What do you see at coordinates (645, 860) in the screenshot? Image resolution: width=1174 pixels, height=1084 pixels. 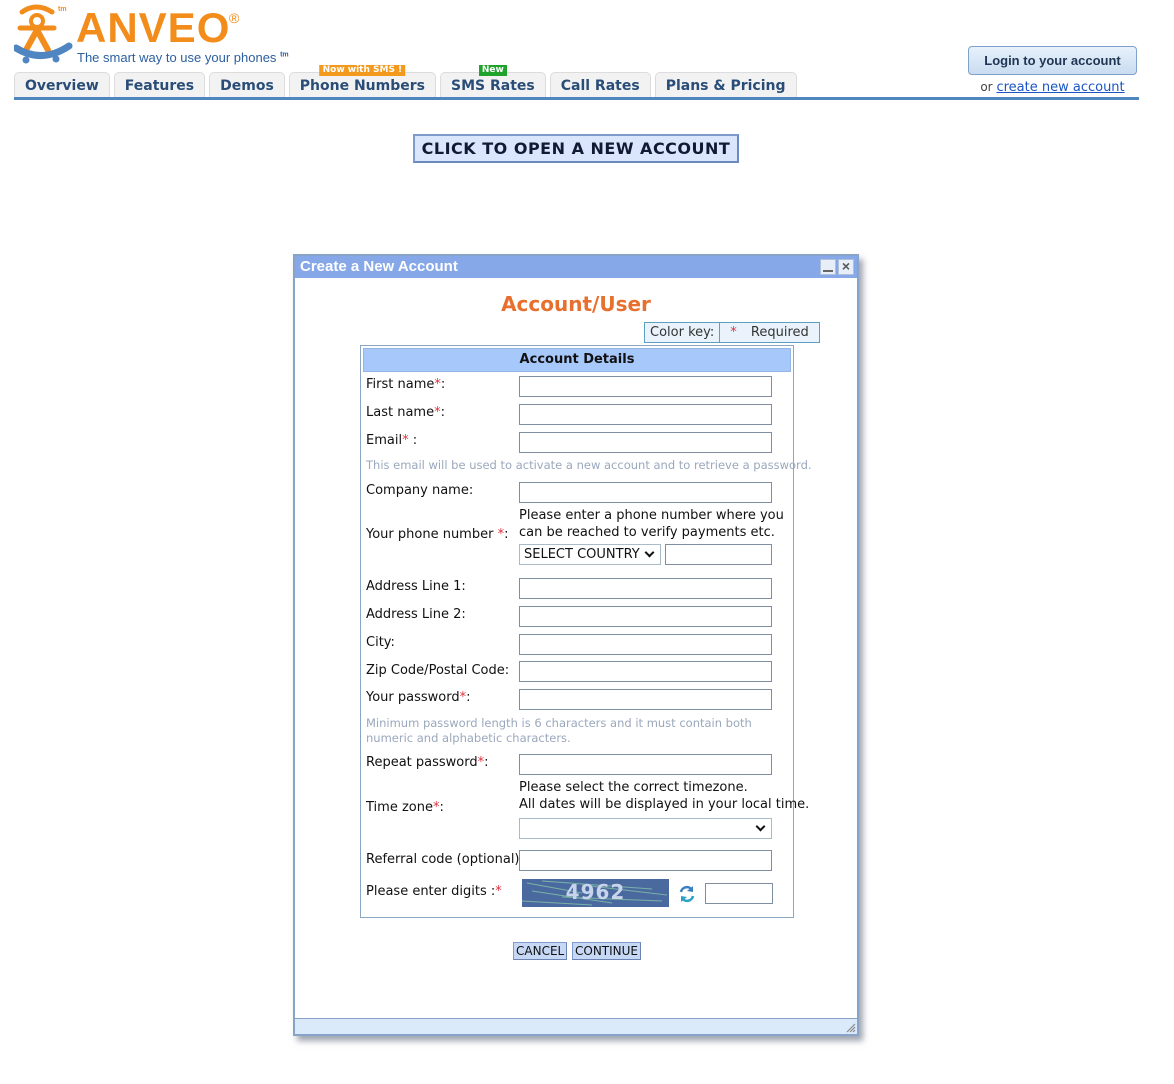 I see `referral-input` at bounding box center [645, 860].